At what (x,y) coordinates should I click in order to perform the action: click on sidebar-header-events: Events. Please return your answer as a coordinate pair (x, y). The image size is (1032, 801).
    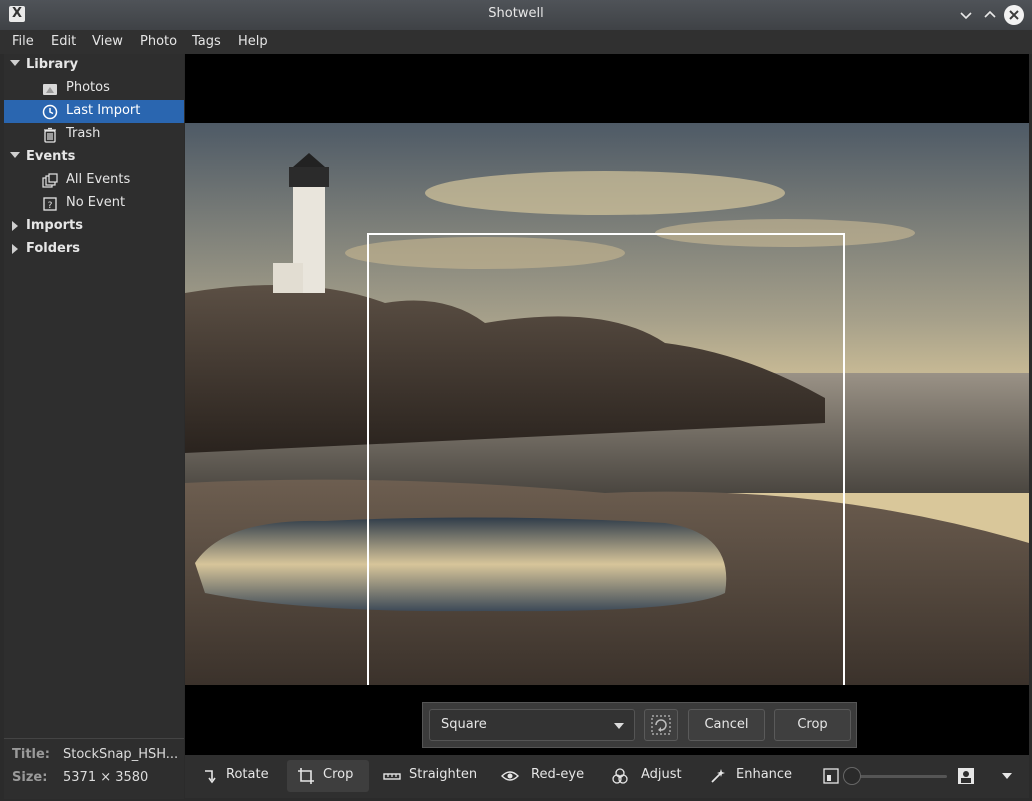
    Looking at the image, I should click on (94, 157).